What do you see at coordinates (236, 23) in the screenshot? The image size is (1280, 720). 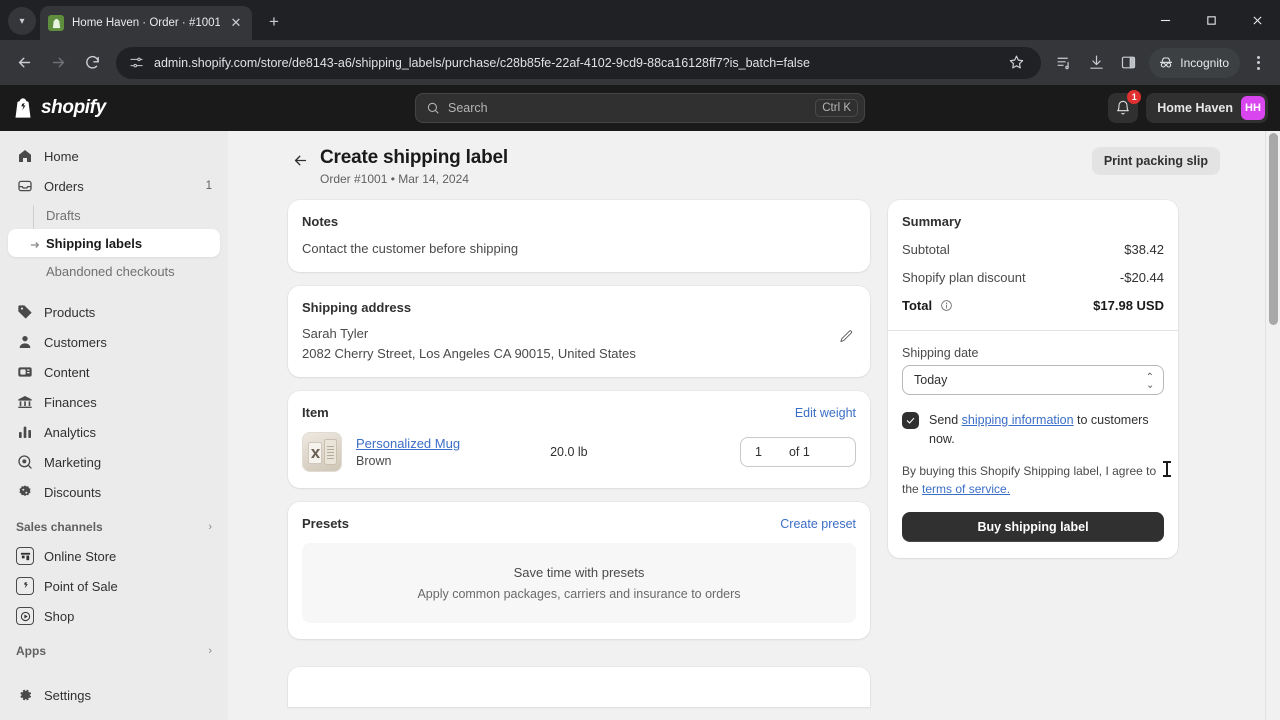 I see `tab-close-icon: ✕` at bounding box center [236, 23].